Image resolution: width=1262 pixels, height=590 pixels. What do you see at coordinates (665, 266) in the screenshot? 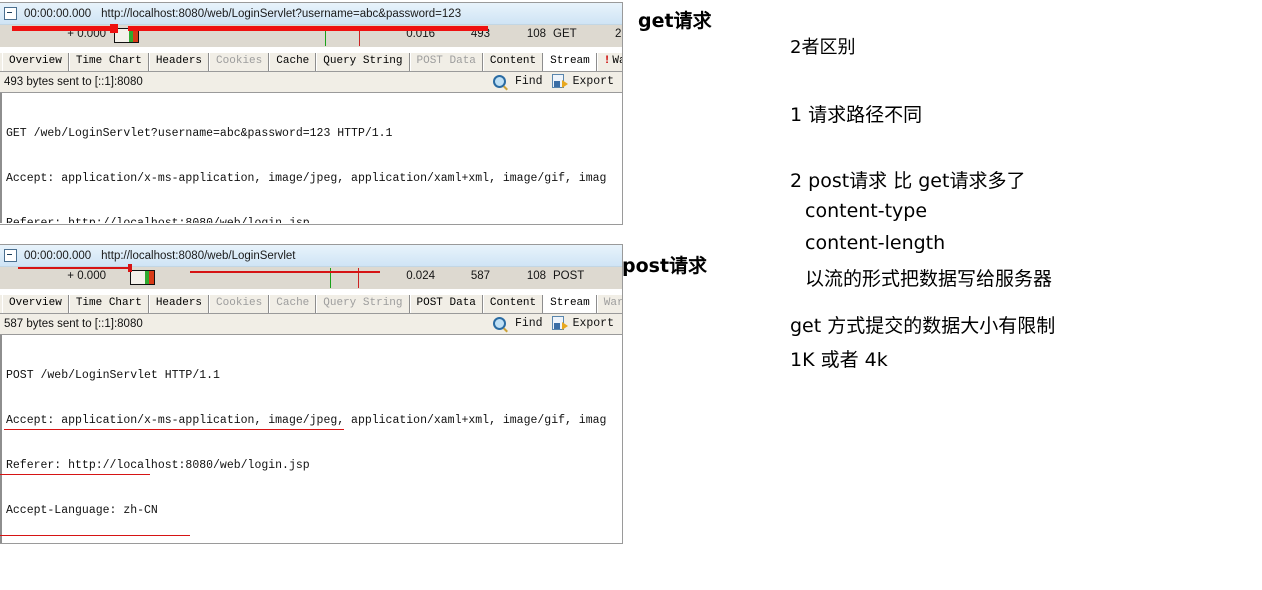
I see `note-post-label: post请求` at bounding box center [665, 266].